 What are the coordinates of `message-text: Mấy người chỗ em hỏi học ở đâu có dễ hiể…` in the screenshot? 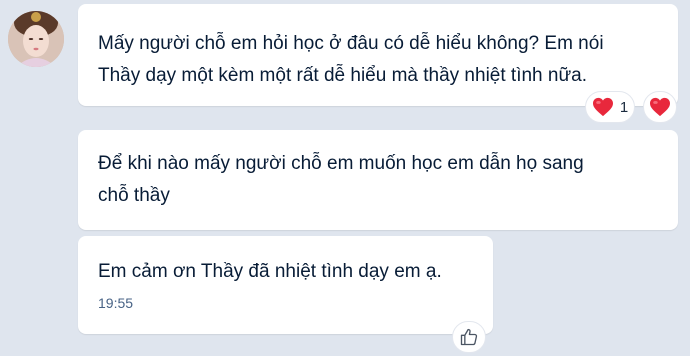 It's located at (351, 43).